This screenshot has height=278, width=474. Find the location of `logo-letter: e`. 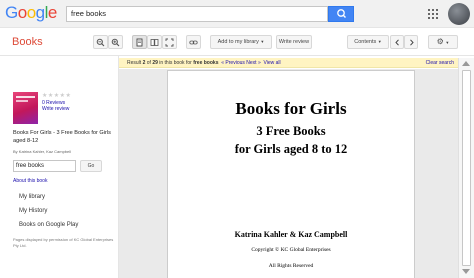

logo-letter: e is located at coordinates (52, 12).